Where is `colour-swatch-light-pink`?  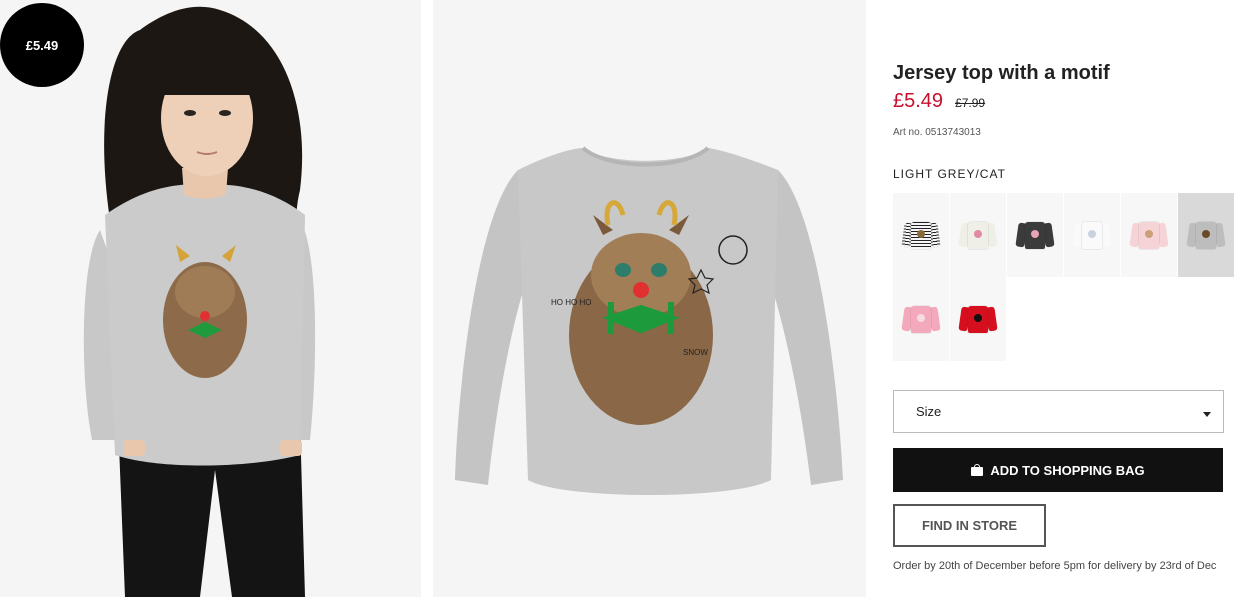
colour-swatch-light-pink is located at coordinates (1149, 235).